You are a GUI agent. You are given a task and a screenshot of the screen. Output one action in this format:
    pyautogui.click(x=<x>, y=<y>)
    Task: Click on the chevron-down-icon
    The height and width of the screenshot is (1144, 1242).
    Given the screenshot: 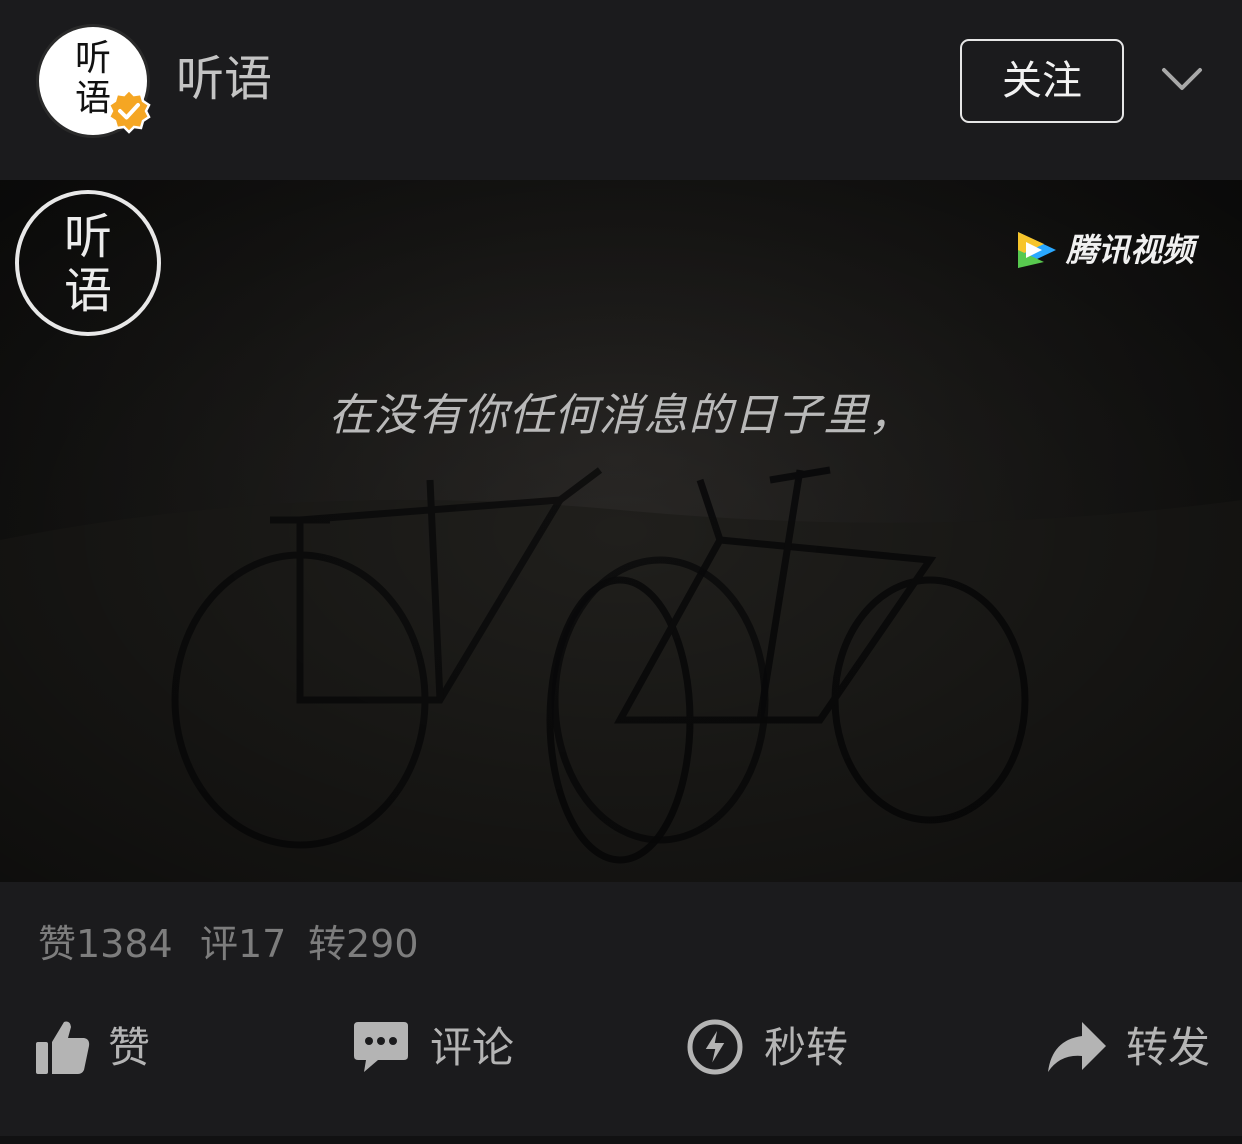 What is the action you would take?
    pyautogui.click(x=1182, y=80)
    